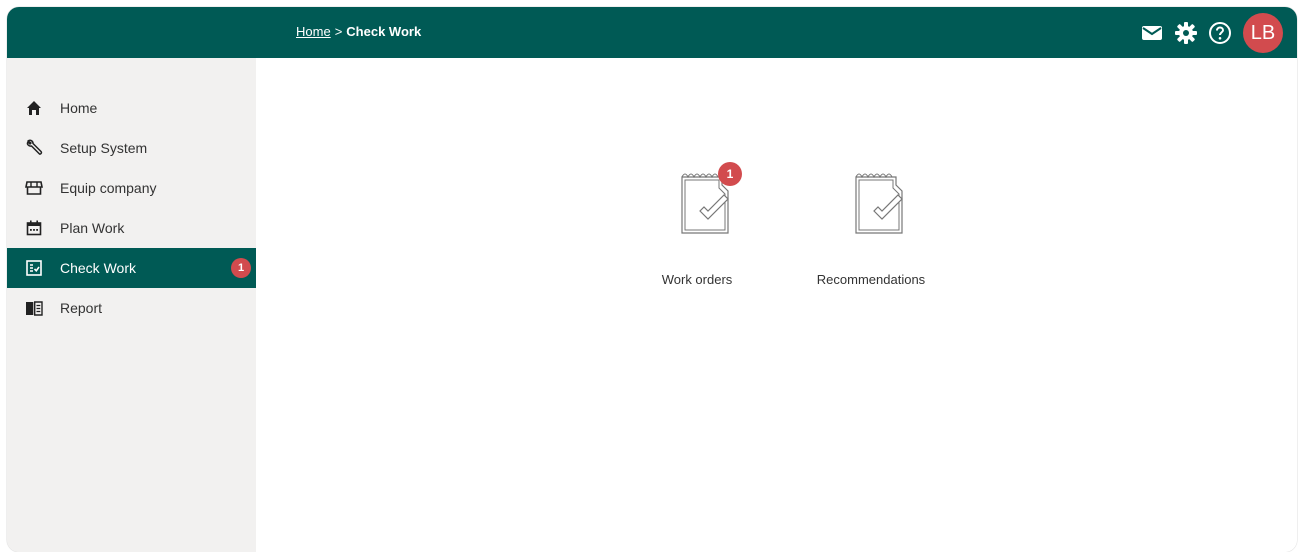  Describe the element at coordinates (34, 148) in the screenshot. I see `wrench-icon` at that location.